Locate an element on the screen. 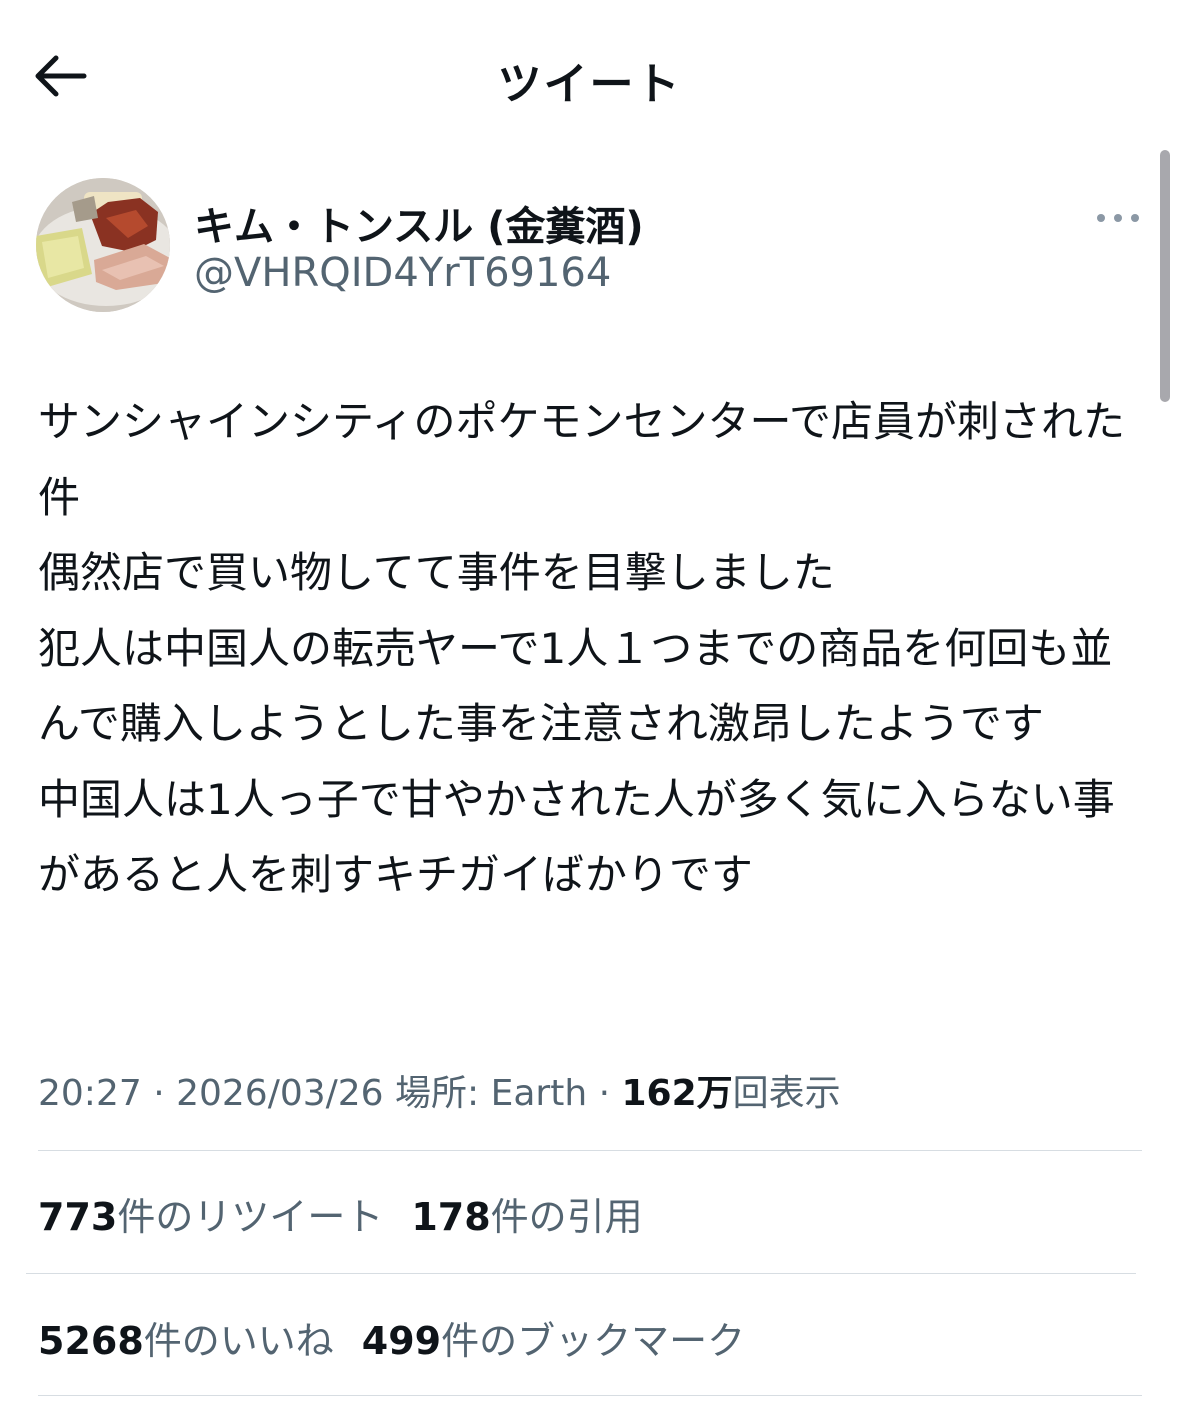 This screenshot has height=1406, width=1179. tweet-meta: 20:27 · 2026/03/26 場所: Earth · 162万回表示 is located at coordinates (439, 1090).